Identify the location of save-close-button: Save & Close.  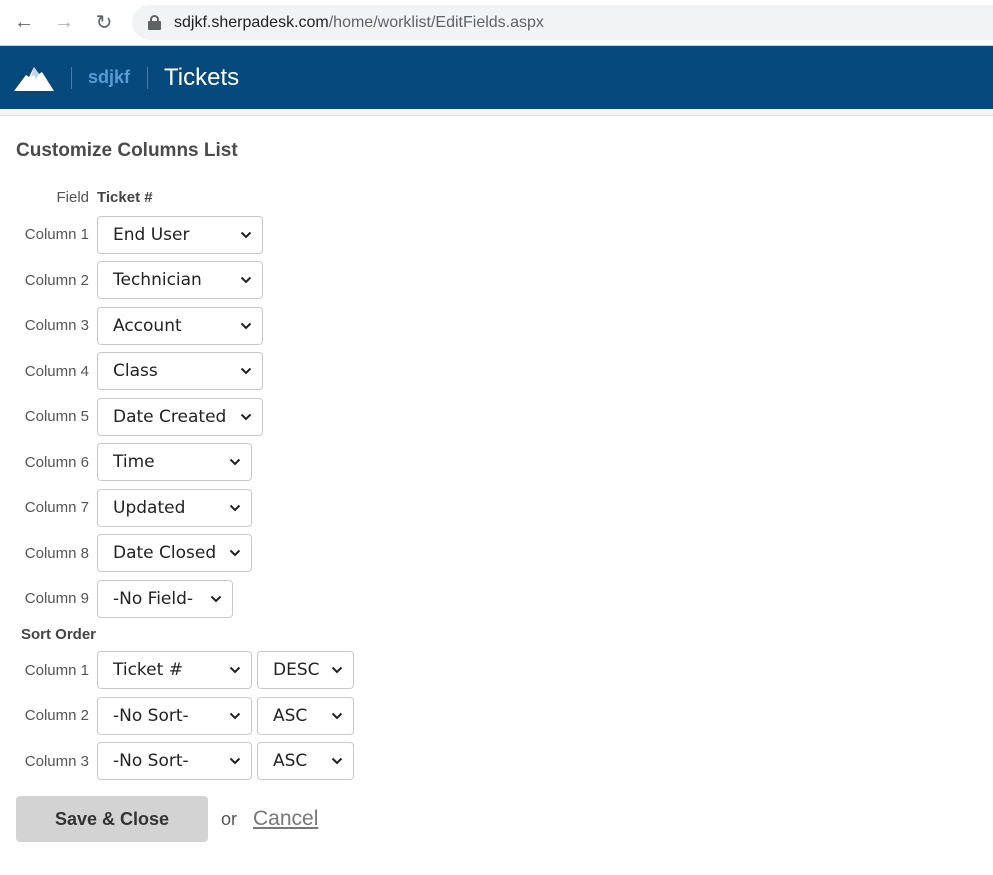
(112, 819).